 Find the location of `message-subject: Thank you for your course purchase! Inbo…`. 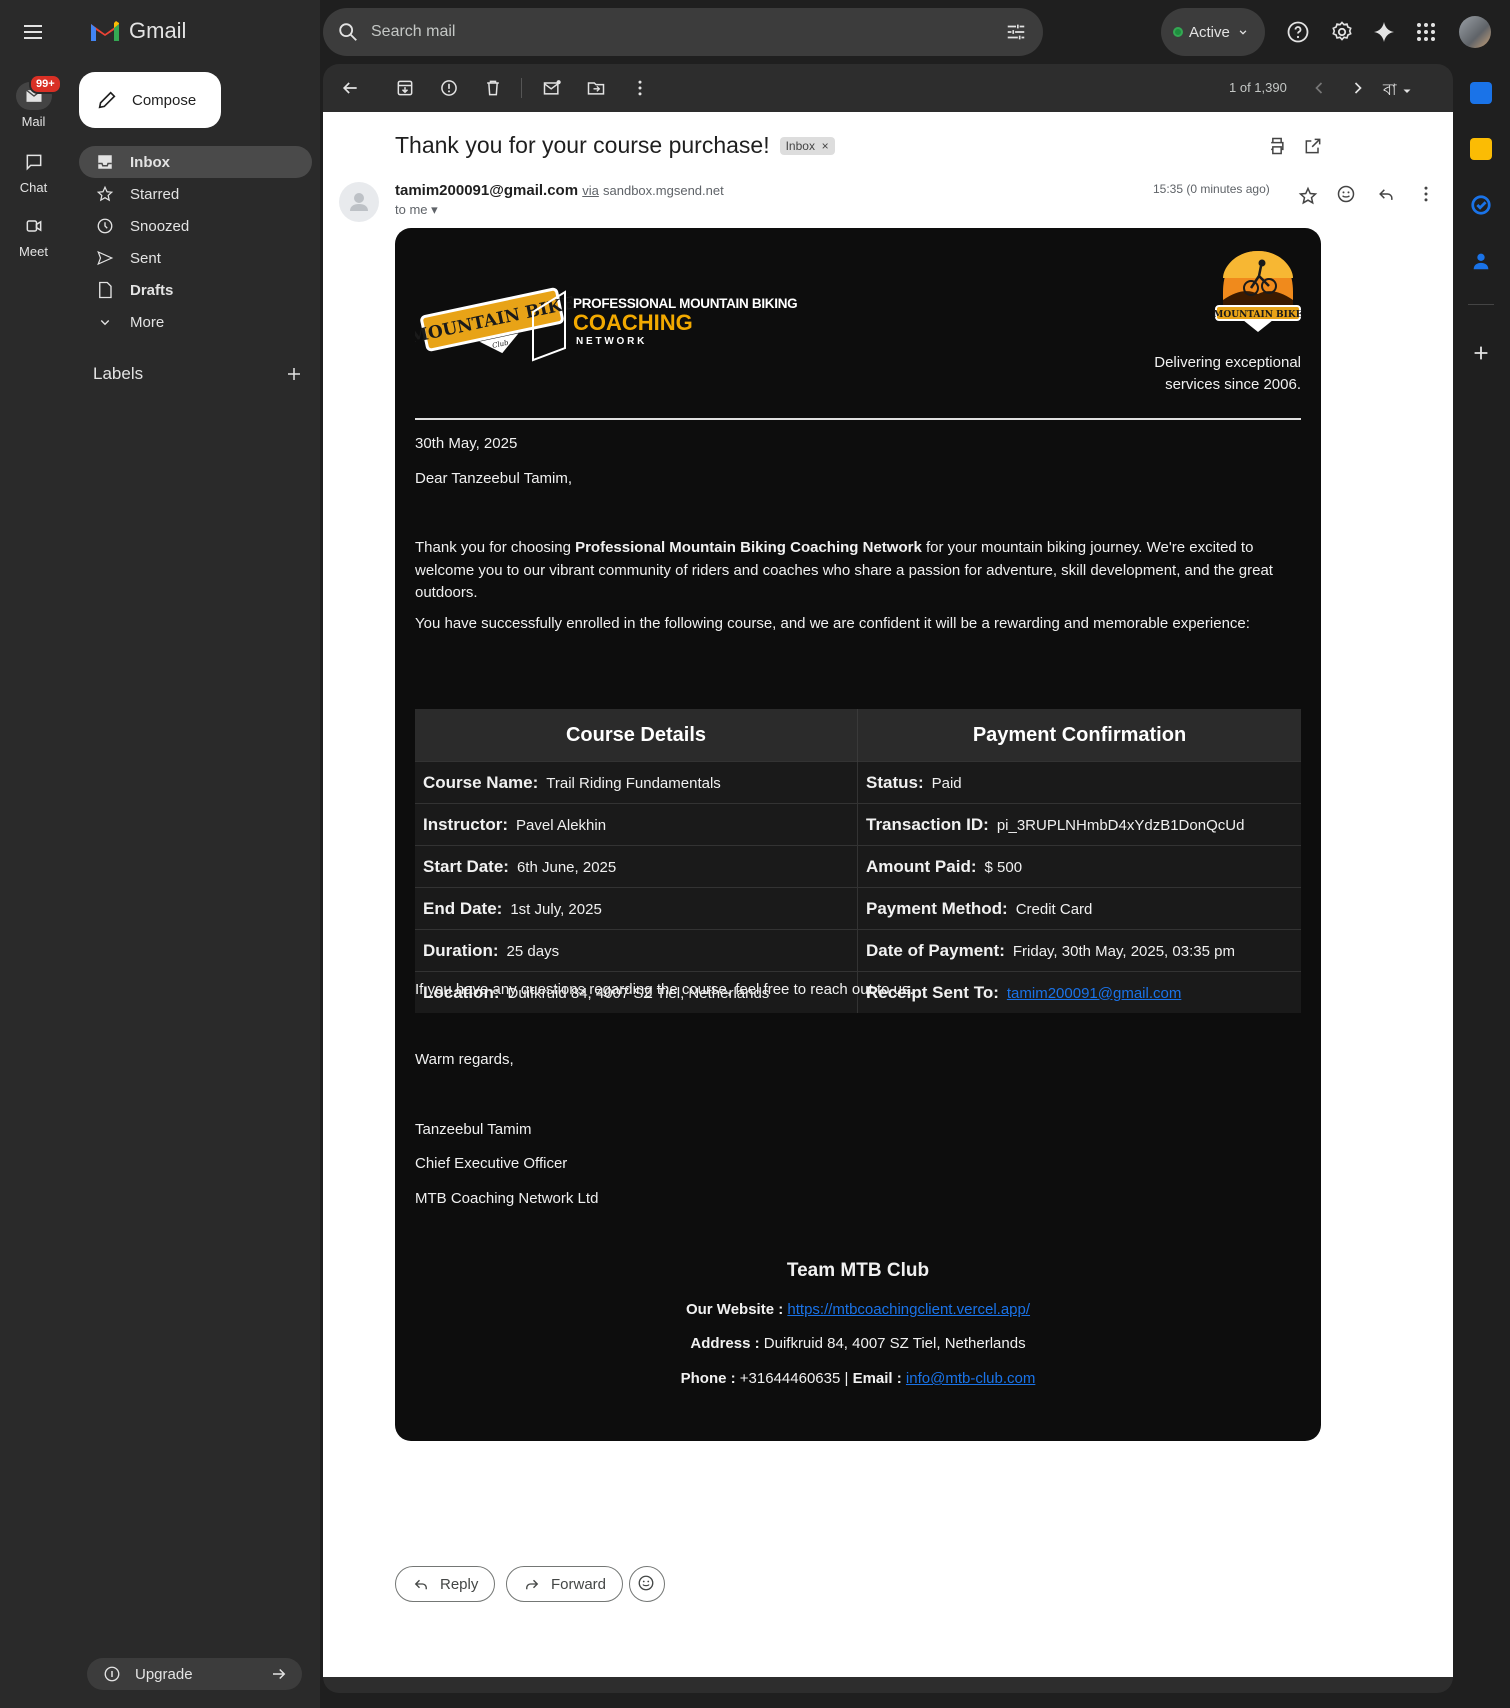

message-subject: Thank you for your course purchase! Inbo… is located at coordinates (615, 145).